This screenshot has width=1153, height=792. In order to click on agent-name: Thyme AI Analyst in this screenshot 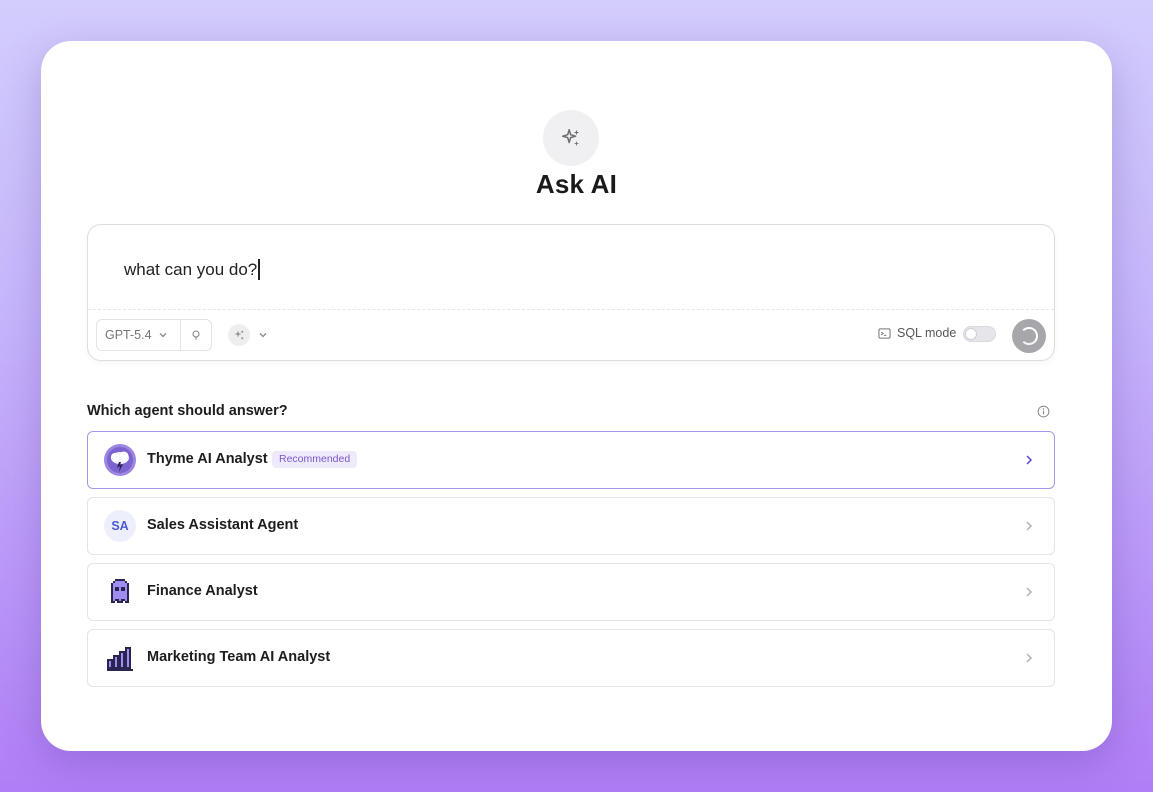, I will do `click(207, 459)`.